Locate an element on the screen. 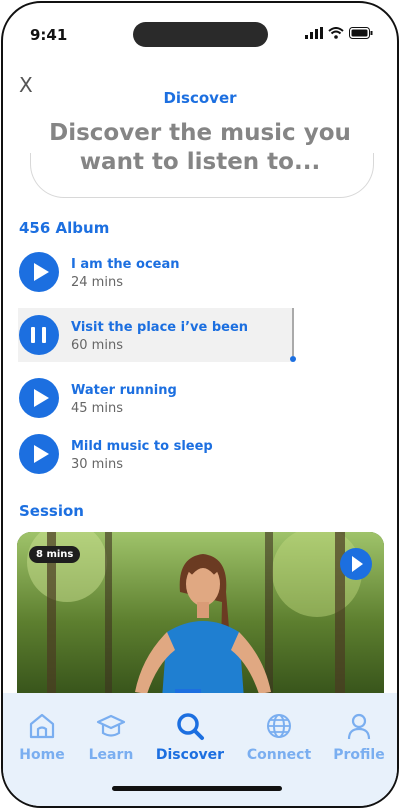  nav-label: Discover is located at coordinates (190, 755).